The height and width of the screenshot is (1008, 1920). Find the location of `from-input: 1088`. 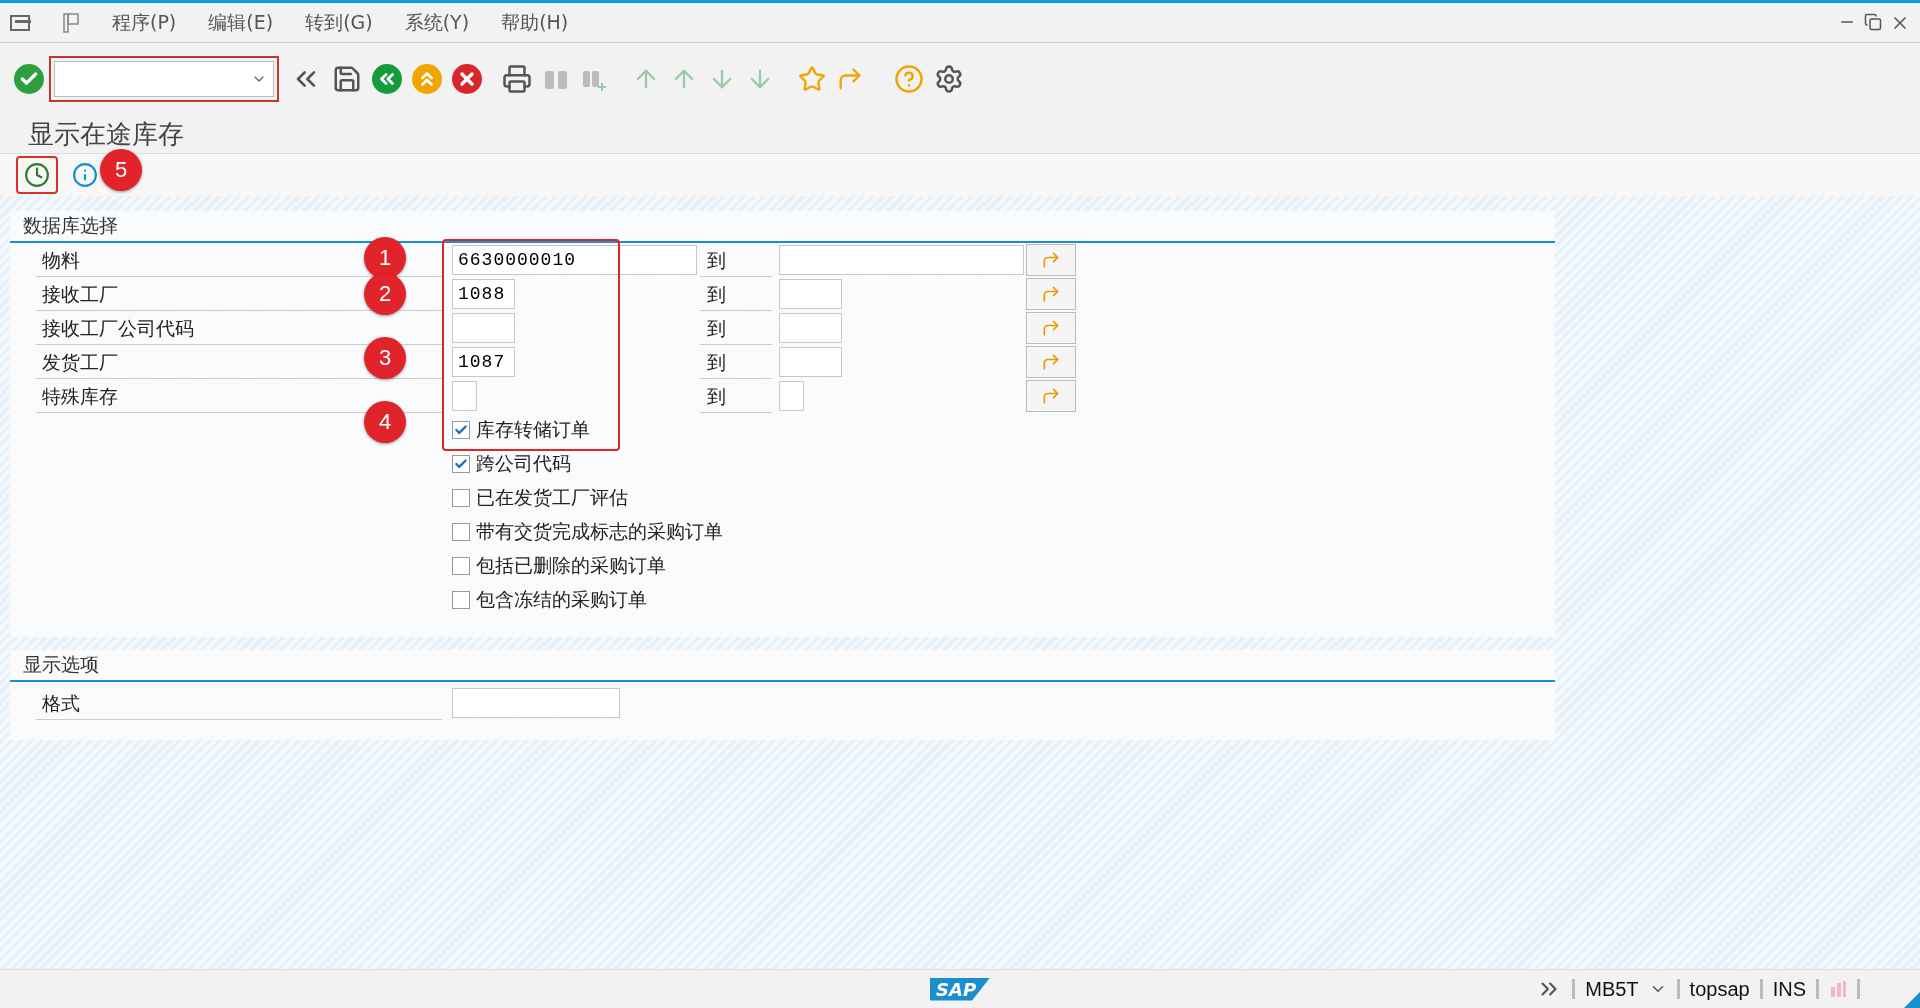

from-input: 1088 is located at coordinates (483, 294).